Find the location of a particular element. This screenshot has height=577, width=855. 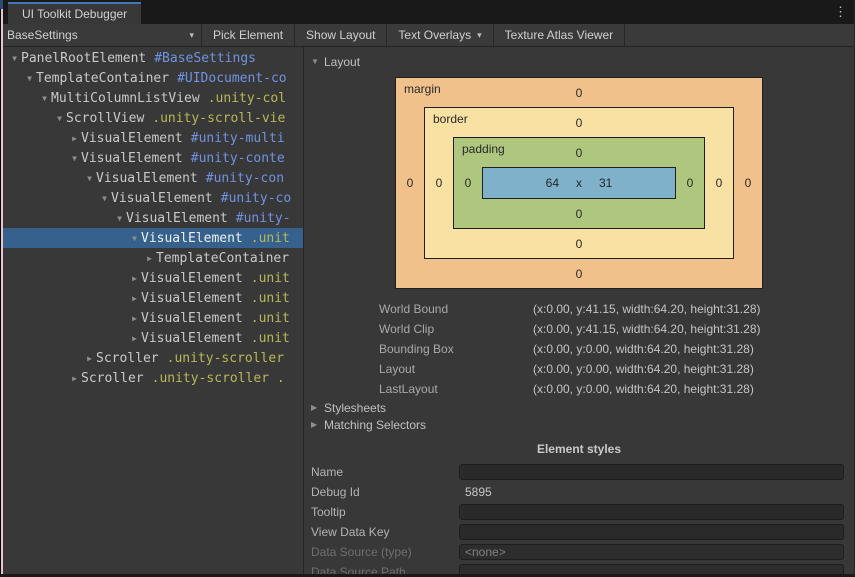

detail-foldouts: ▶ Stylesheets ▶ Matching Selectors is located at coordinates (579, 416).